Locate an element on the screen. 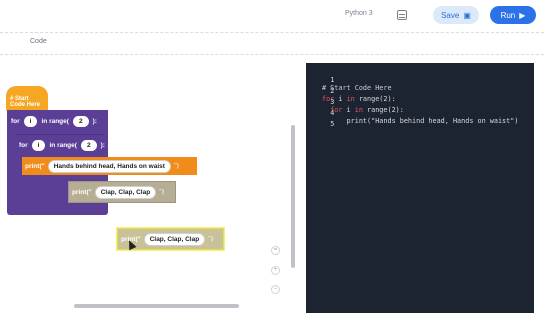  outer-for-block: for i in range( 2 ): is located at coordinates (57, 121).